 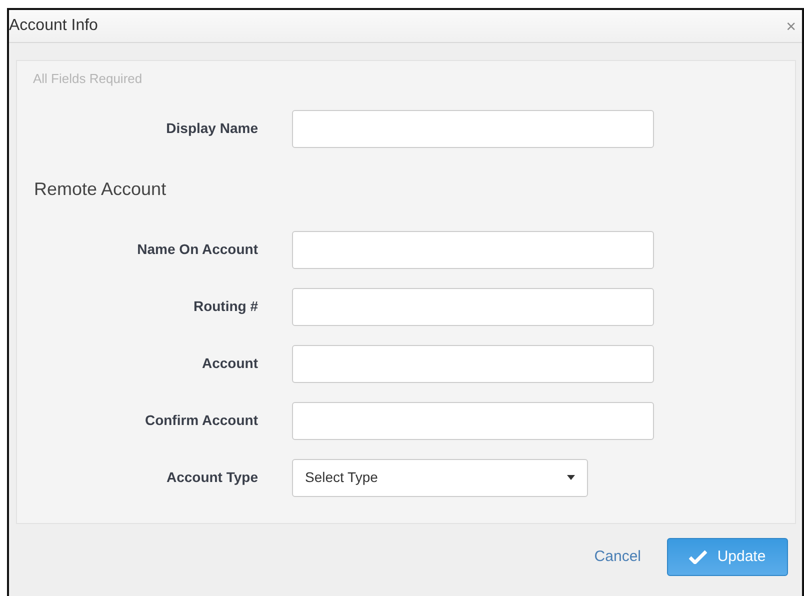 I want to click on type-dropdown: Select Type, so click(x=440, y=477).